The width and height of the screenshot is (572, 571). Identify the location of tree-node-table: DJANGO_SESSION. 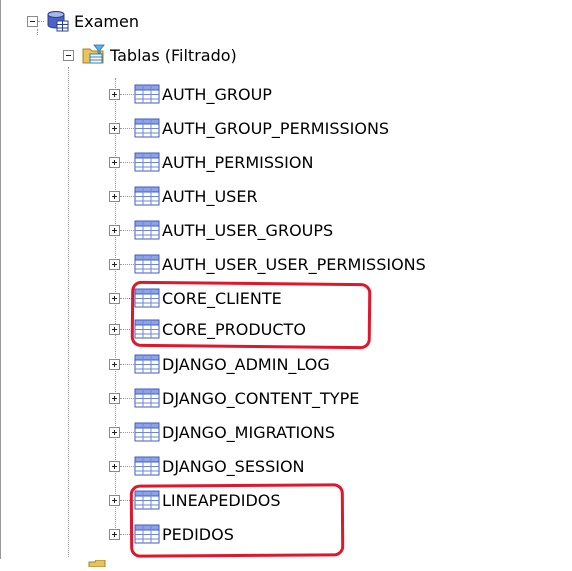
(207, 466).